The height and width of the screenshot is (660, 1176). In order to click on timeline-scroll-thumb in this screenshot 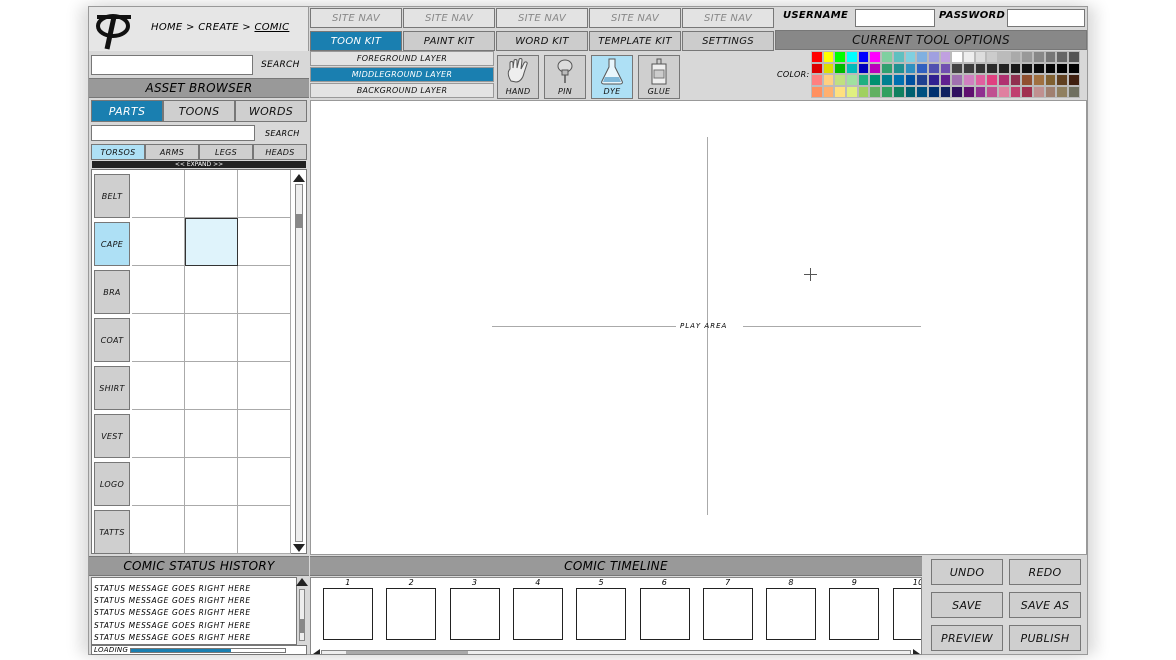, I will do `click(407, 652)`.